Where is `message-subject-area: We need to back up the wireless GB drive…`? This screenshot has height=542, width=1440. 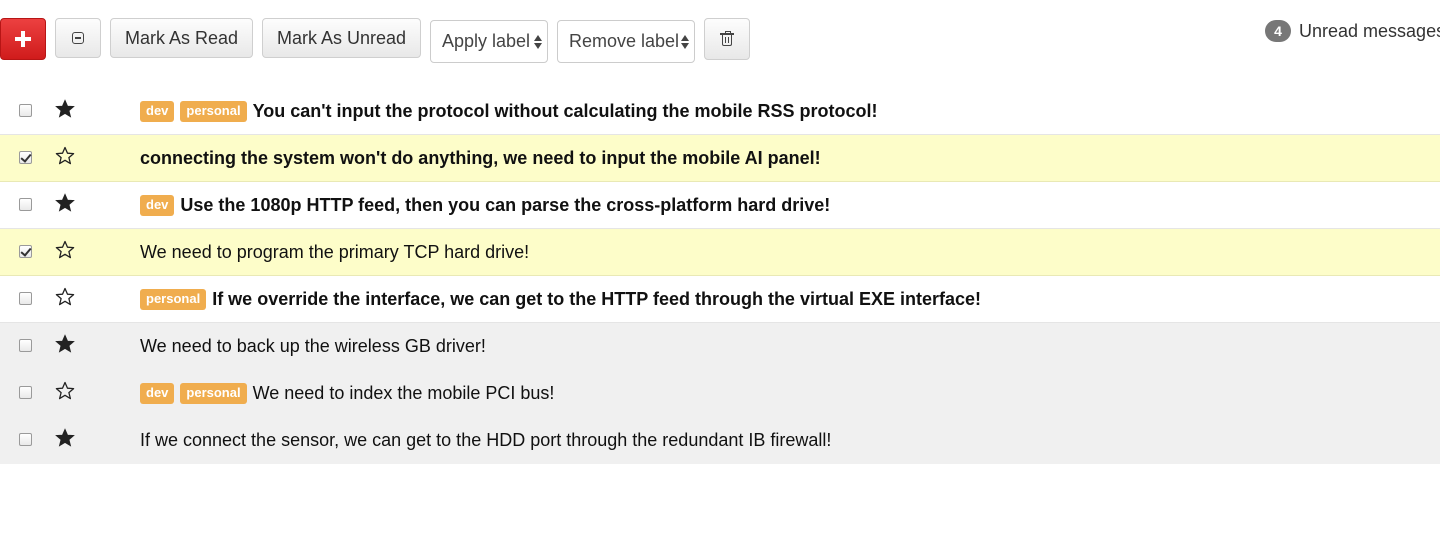
message-subject-area: We need to back up the wireless GB drive… is located at coordinates (313, 346).